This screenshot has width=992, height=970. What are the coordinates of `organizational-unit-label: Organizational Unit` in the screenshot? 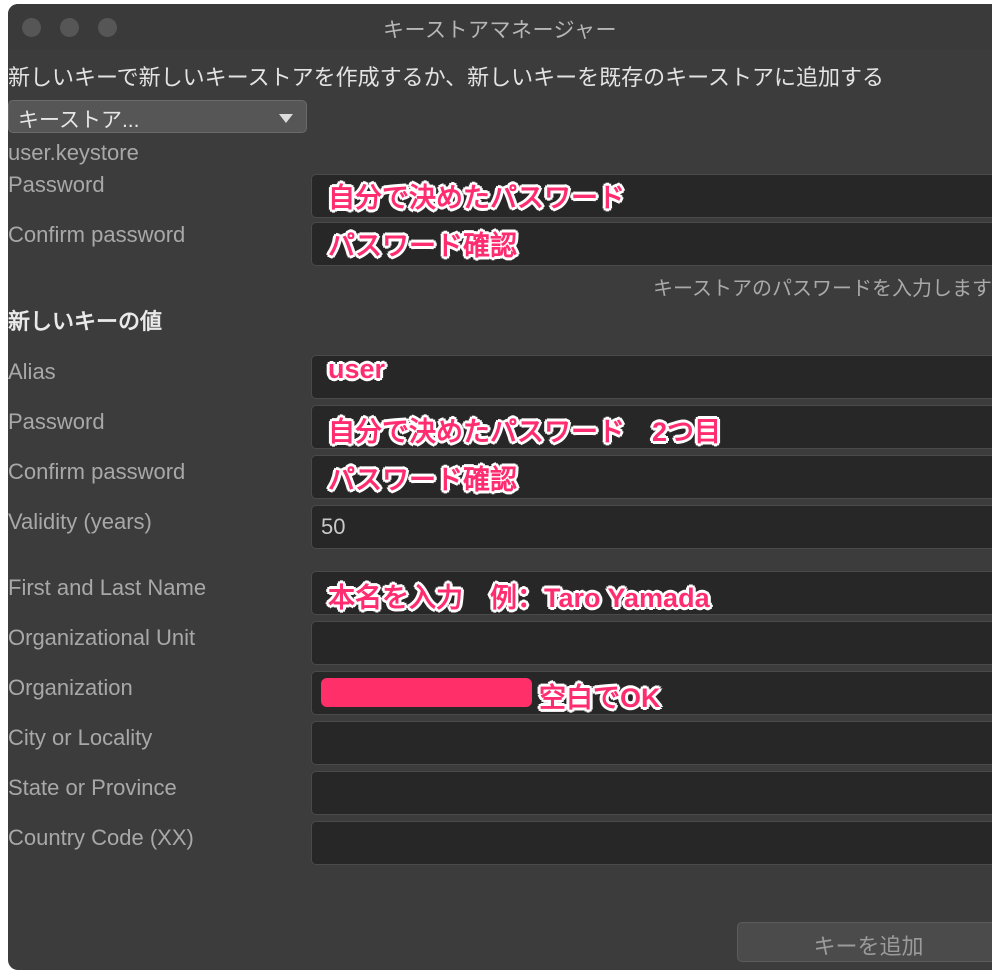 It's located at (102, 637).